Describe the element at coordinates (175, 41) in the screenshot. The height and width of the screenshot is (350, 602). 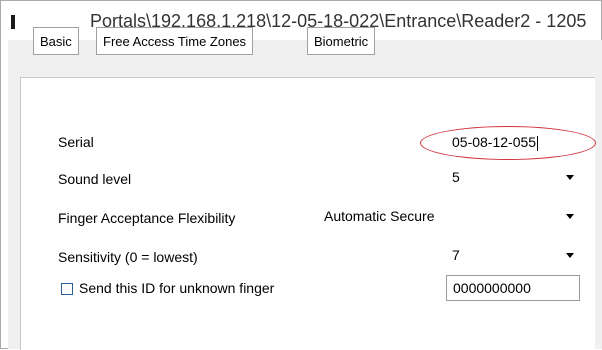
I see `tab-free-access-time-zones: Free Access Time Zones` at that location.